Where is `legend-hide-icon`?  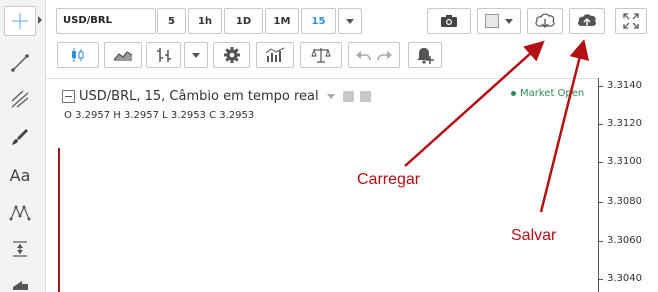 legend-hide-icon is located at coordinates (348, 96).